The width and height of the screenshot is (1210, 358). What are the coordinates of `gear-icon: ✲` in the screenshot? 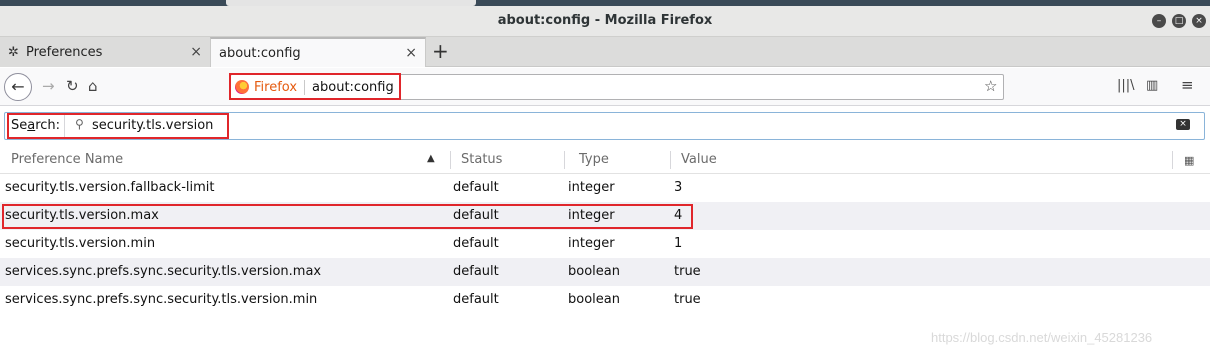 It's located at (13, 52).